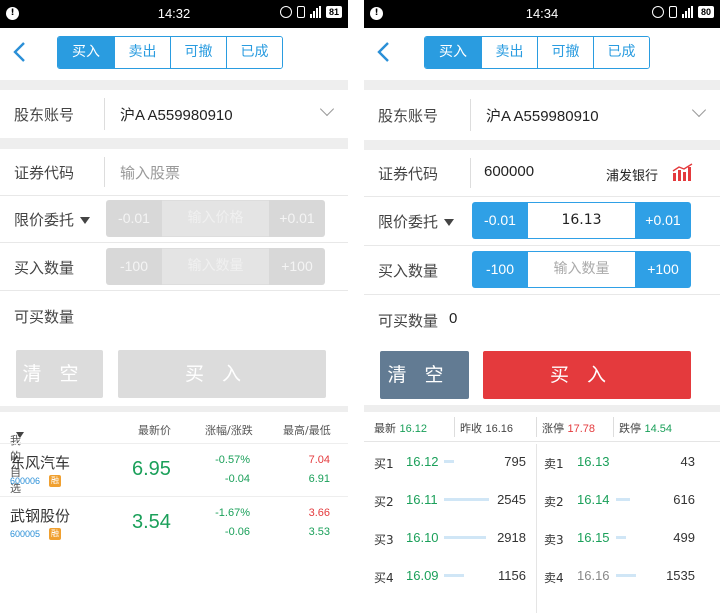 This screenshot has height=613, width=720. Describe the element at coordinates (237, 479) in the screenshot. I see `change-amount: -0.04` at that location.